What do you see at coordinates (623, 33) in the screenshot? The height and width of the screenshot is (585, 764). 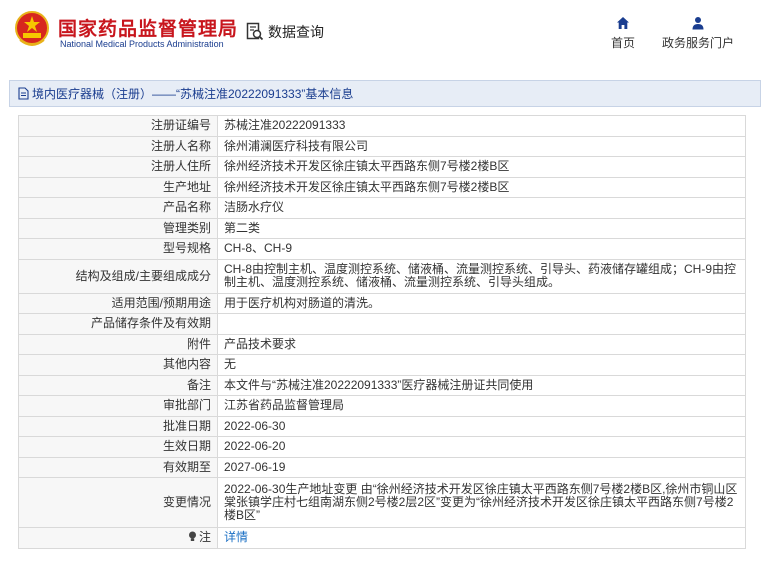 I see `nav-home: 首页` at bounding box center [623, 33].